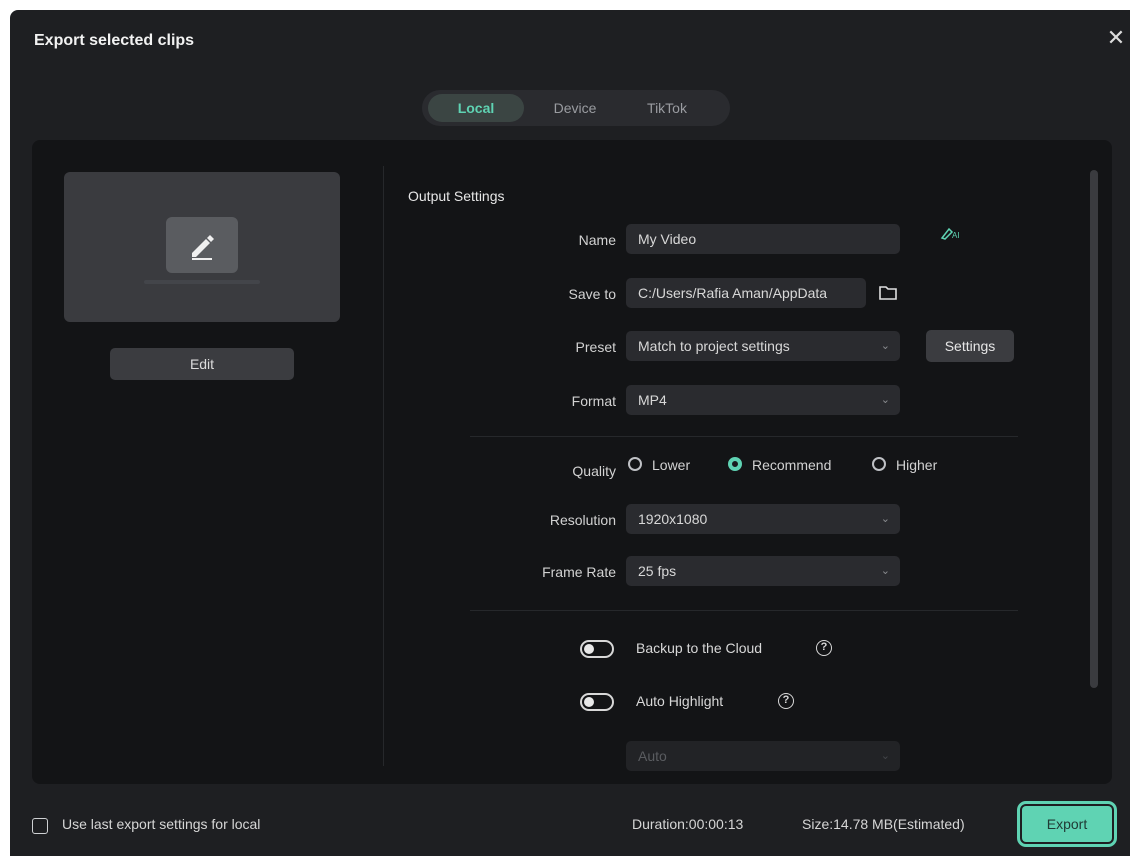 Image resolution: width=1130 pixels, height=856 pixels. I want to click on quality-lower-radio: Lower, so click(673, 466).